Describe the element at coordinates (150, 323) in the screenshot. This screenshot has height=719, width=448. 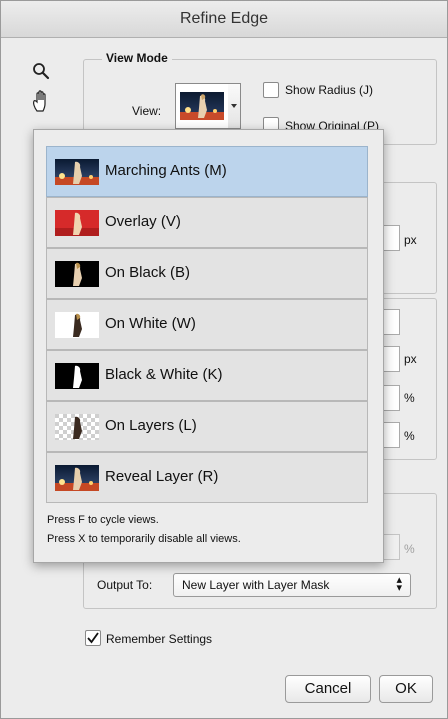
I see `menu-item-label: On White (W)` at that location.